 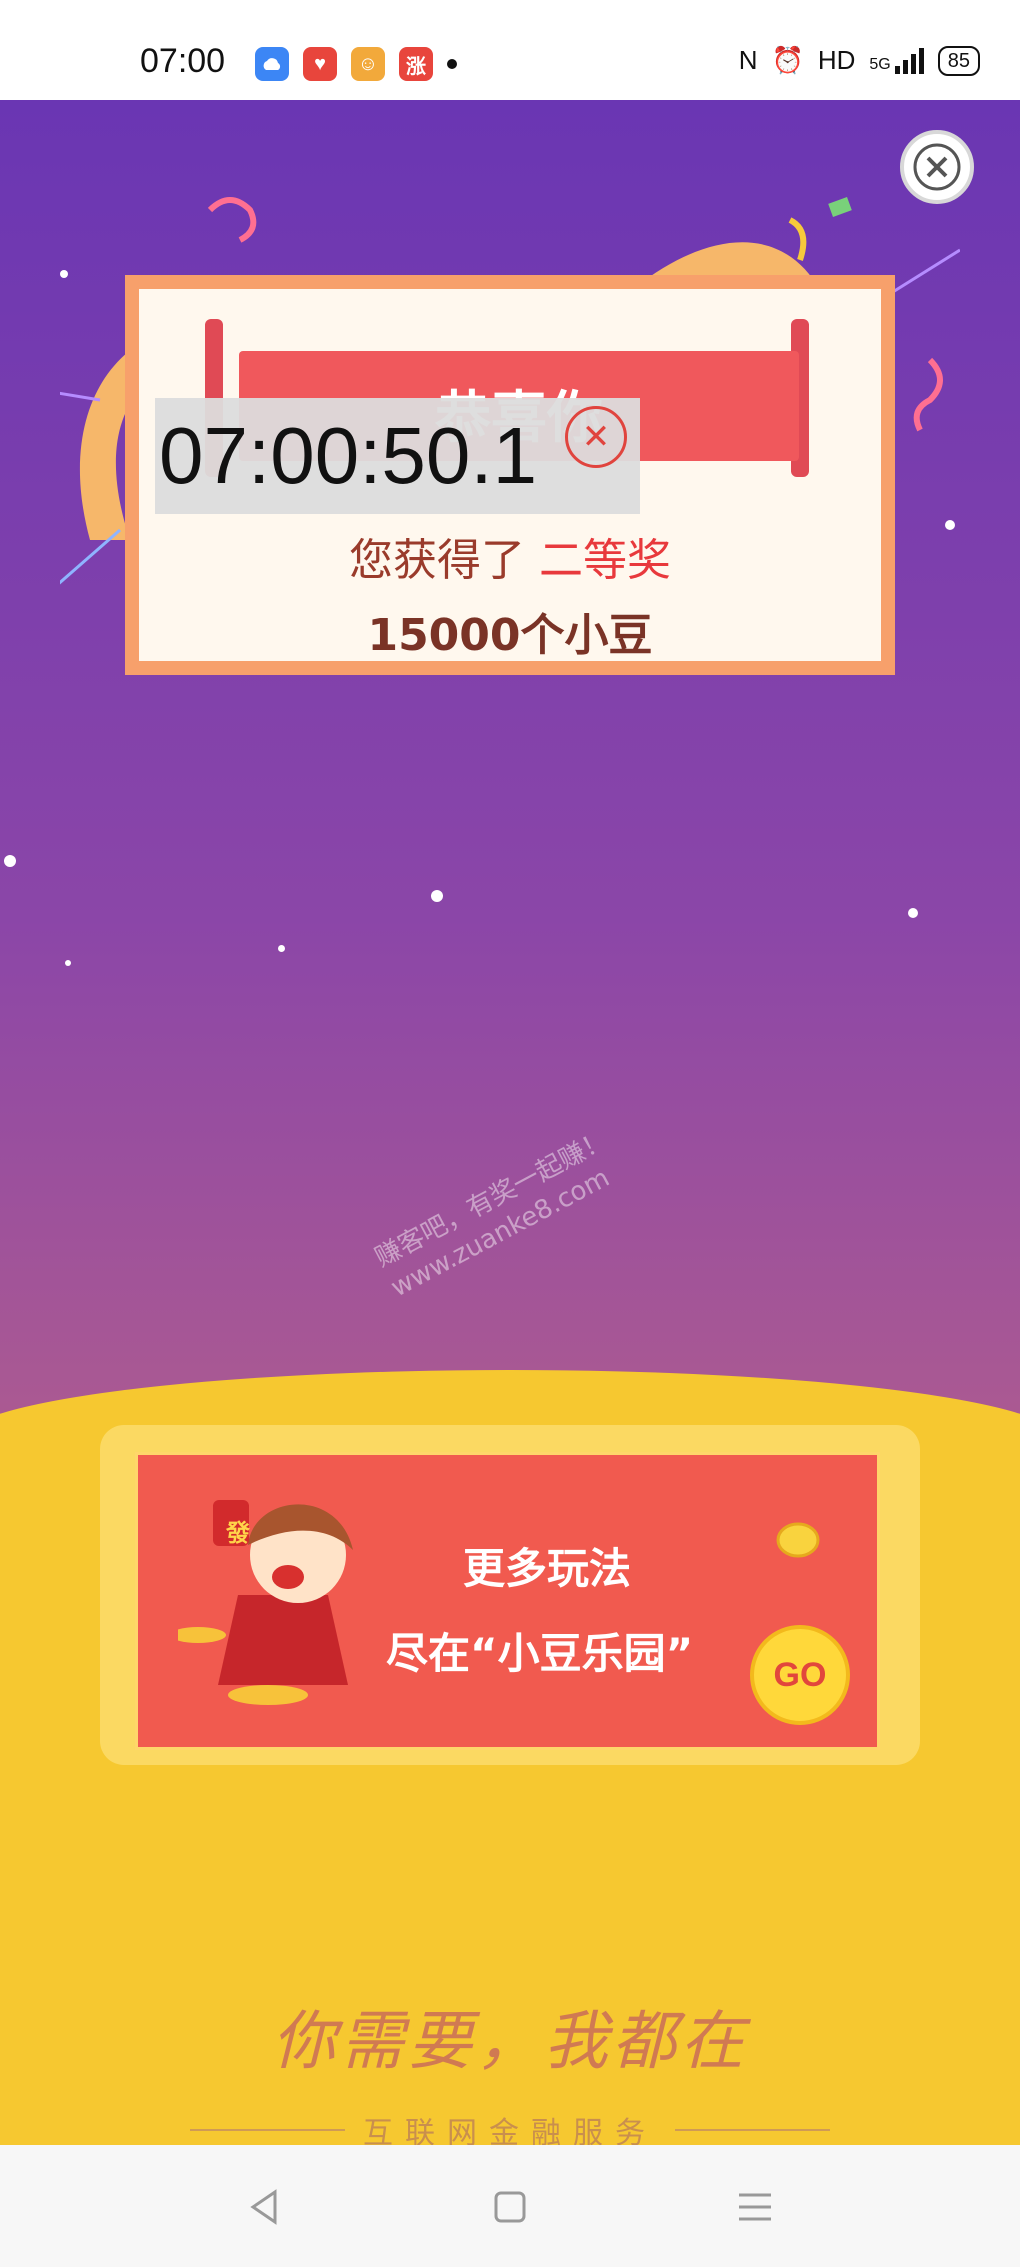 What do you see at coordinates (547, 1568) in the screenshot?
I see `promo-line1: 更多玩法` at bounding box center [547, 1568].